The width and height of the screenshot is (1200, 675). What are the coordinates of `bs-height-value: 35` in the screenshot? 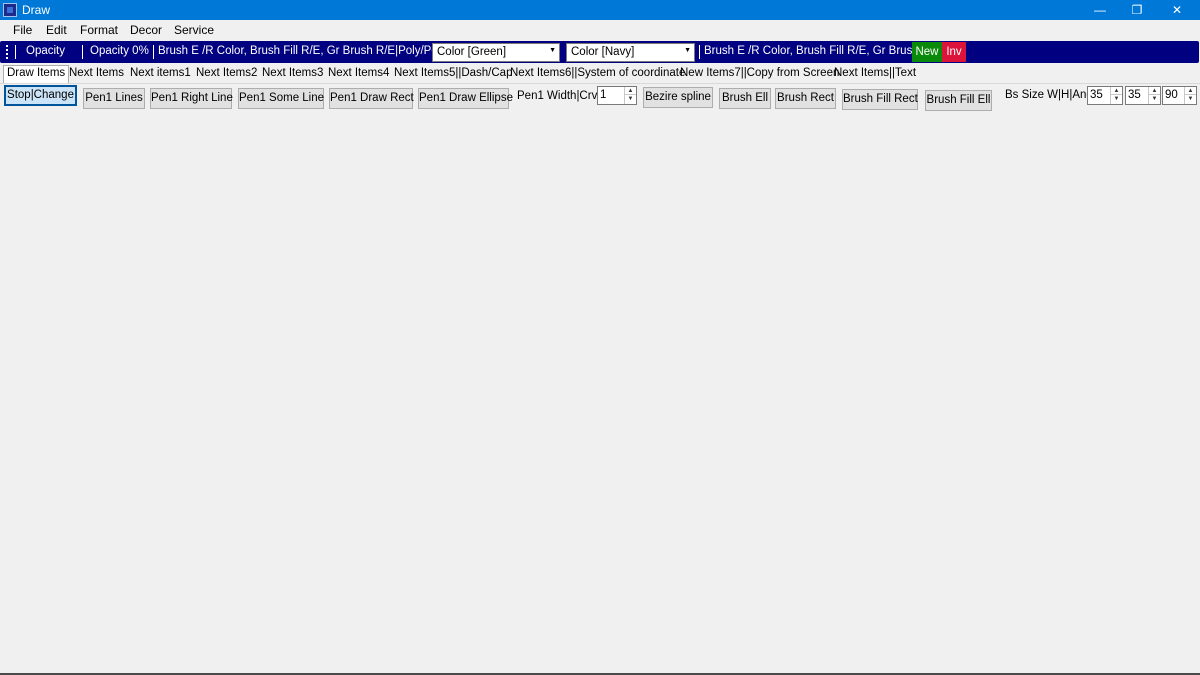 It's located at (1134, 95).